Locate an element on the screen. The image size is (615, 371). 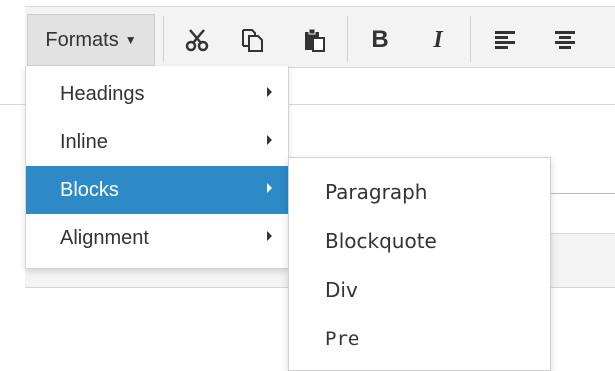
submenu-item-div: Div is located at coordinates (419, 290).